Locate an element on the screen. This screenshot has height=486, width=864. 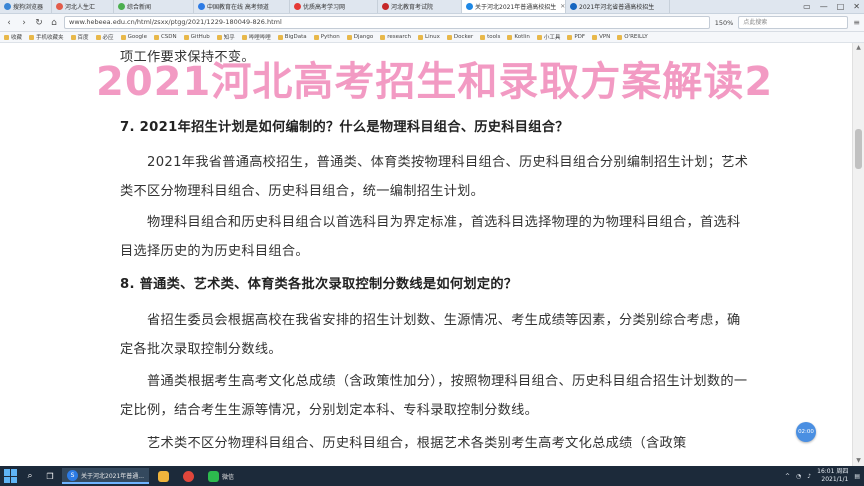
tab-label: 优质高考学习网 is located at coordinates (324, 7).